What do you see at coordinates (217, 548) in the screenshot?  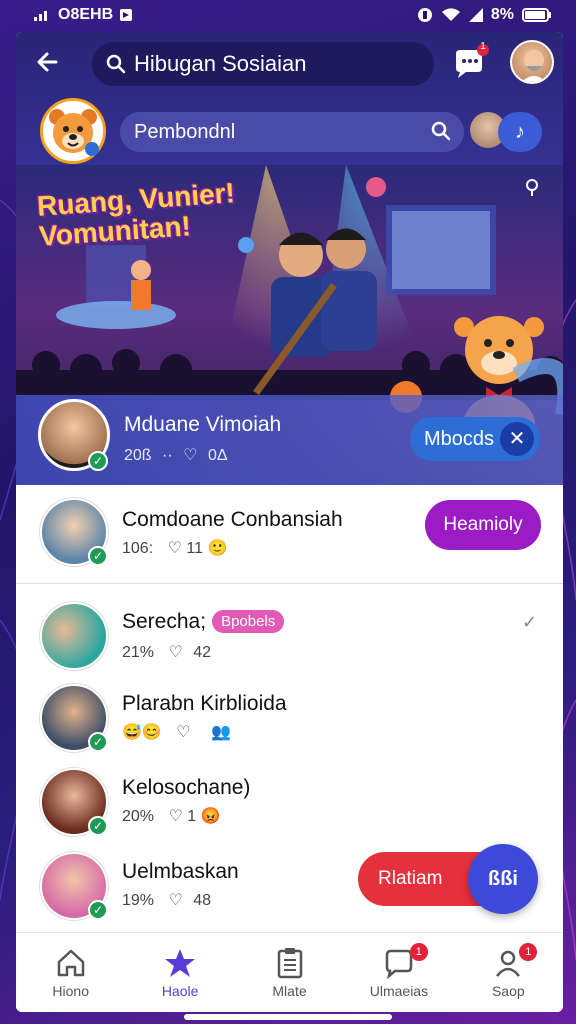 I see `emoji-icon: 🙂` at bounding box center [217, 548].